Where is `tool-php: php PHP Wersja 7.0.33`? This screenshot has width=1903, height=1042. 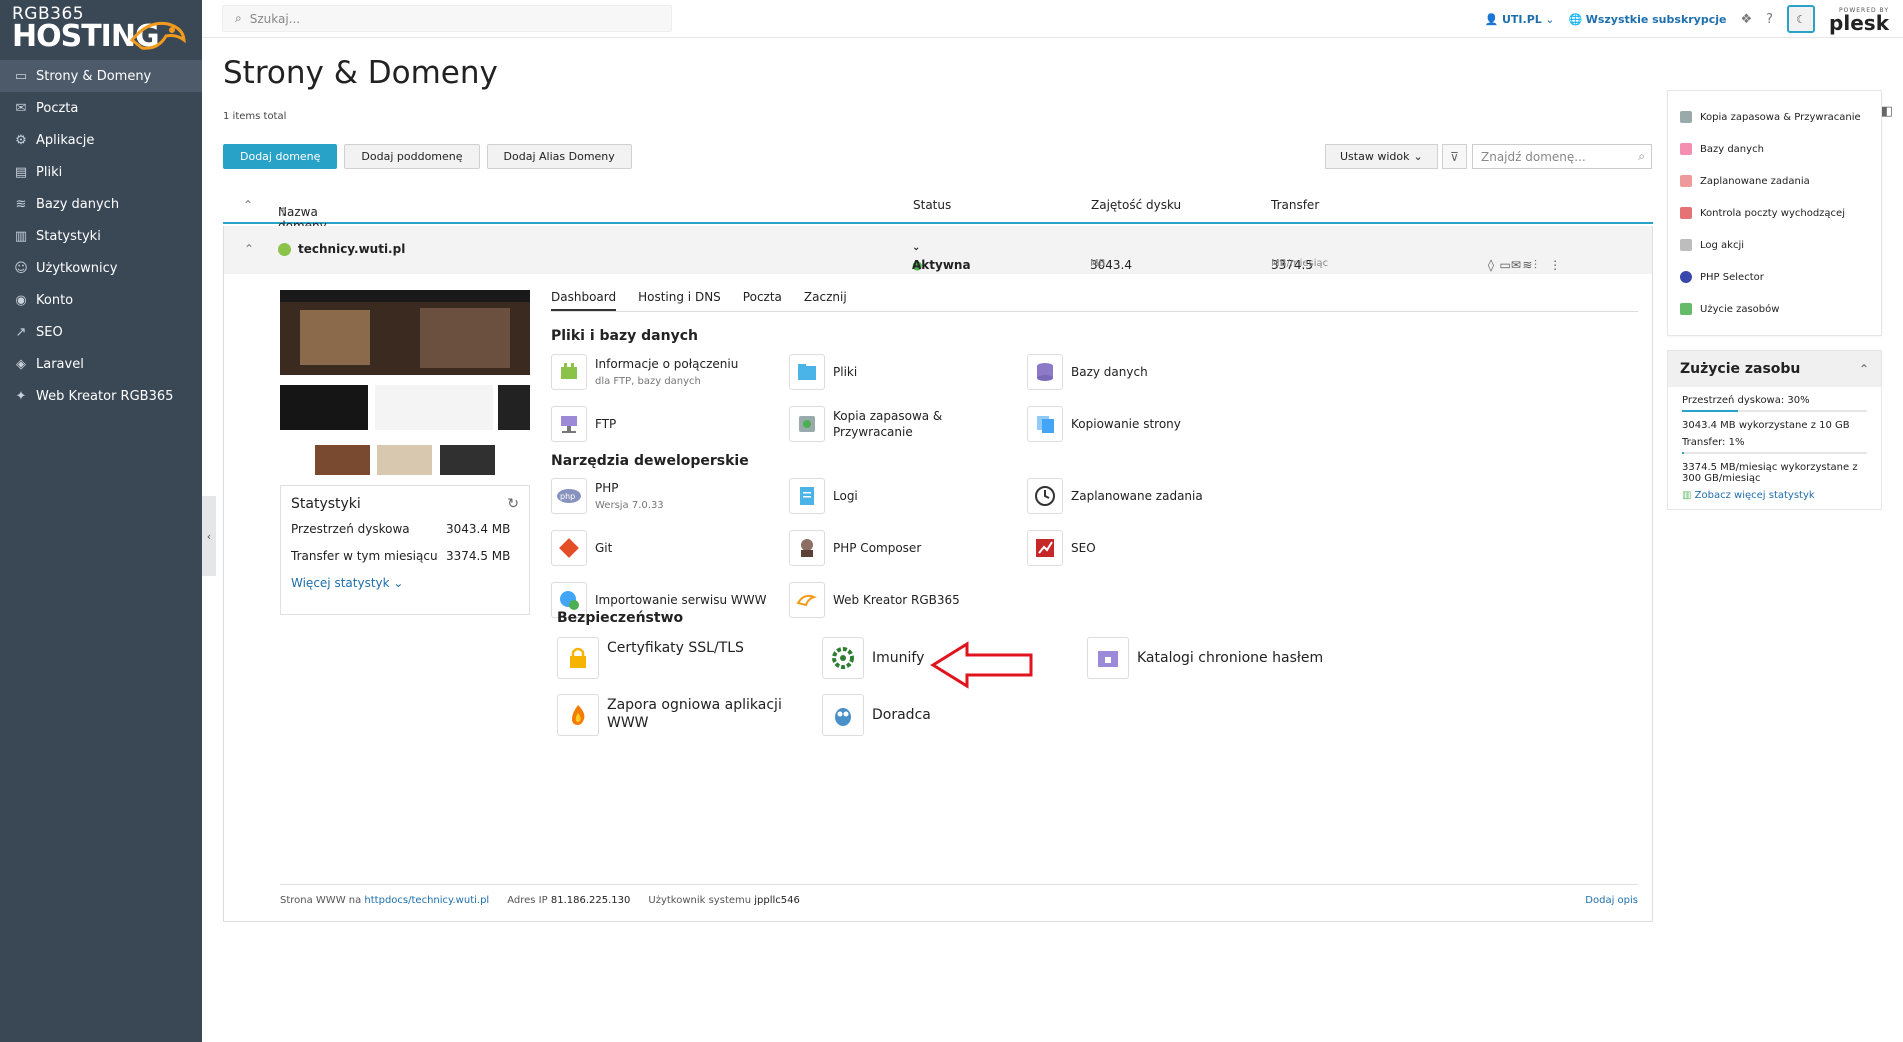
tool-php: php PHP Wersja 7.0.33 is located at coordinates (666, 496).